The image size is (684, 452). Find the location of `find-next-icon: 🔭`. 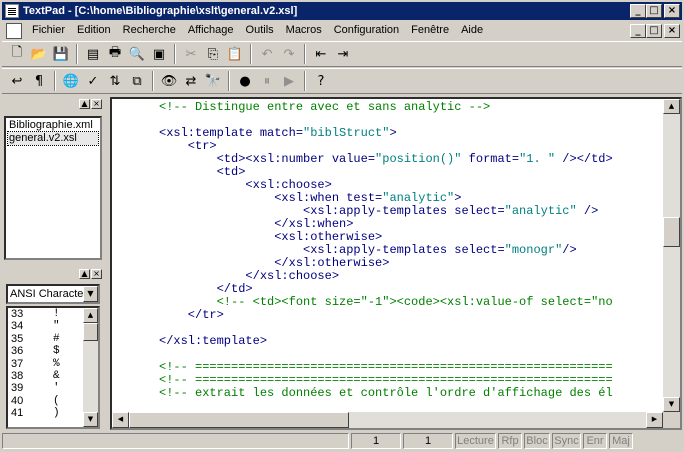

find-next-icon: 🔭 is located at coordinates (213, 81).